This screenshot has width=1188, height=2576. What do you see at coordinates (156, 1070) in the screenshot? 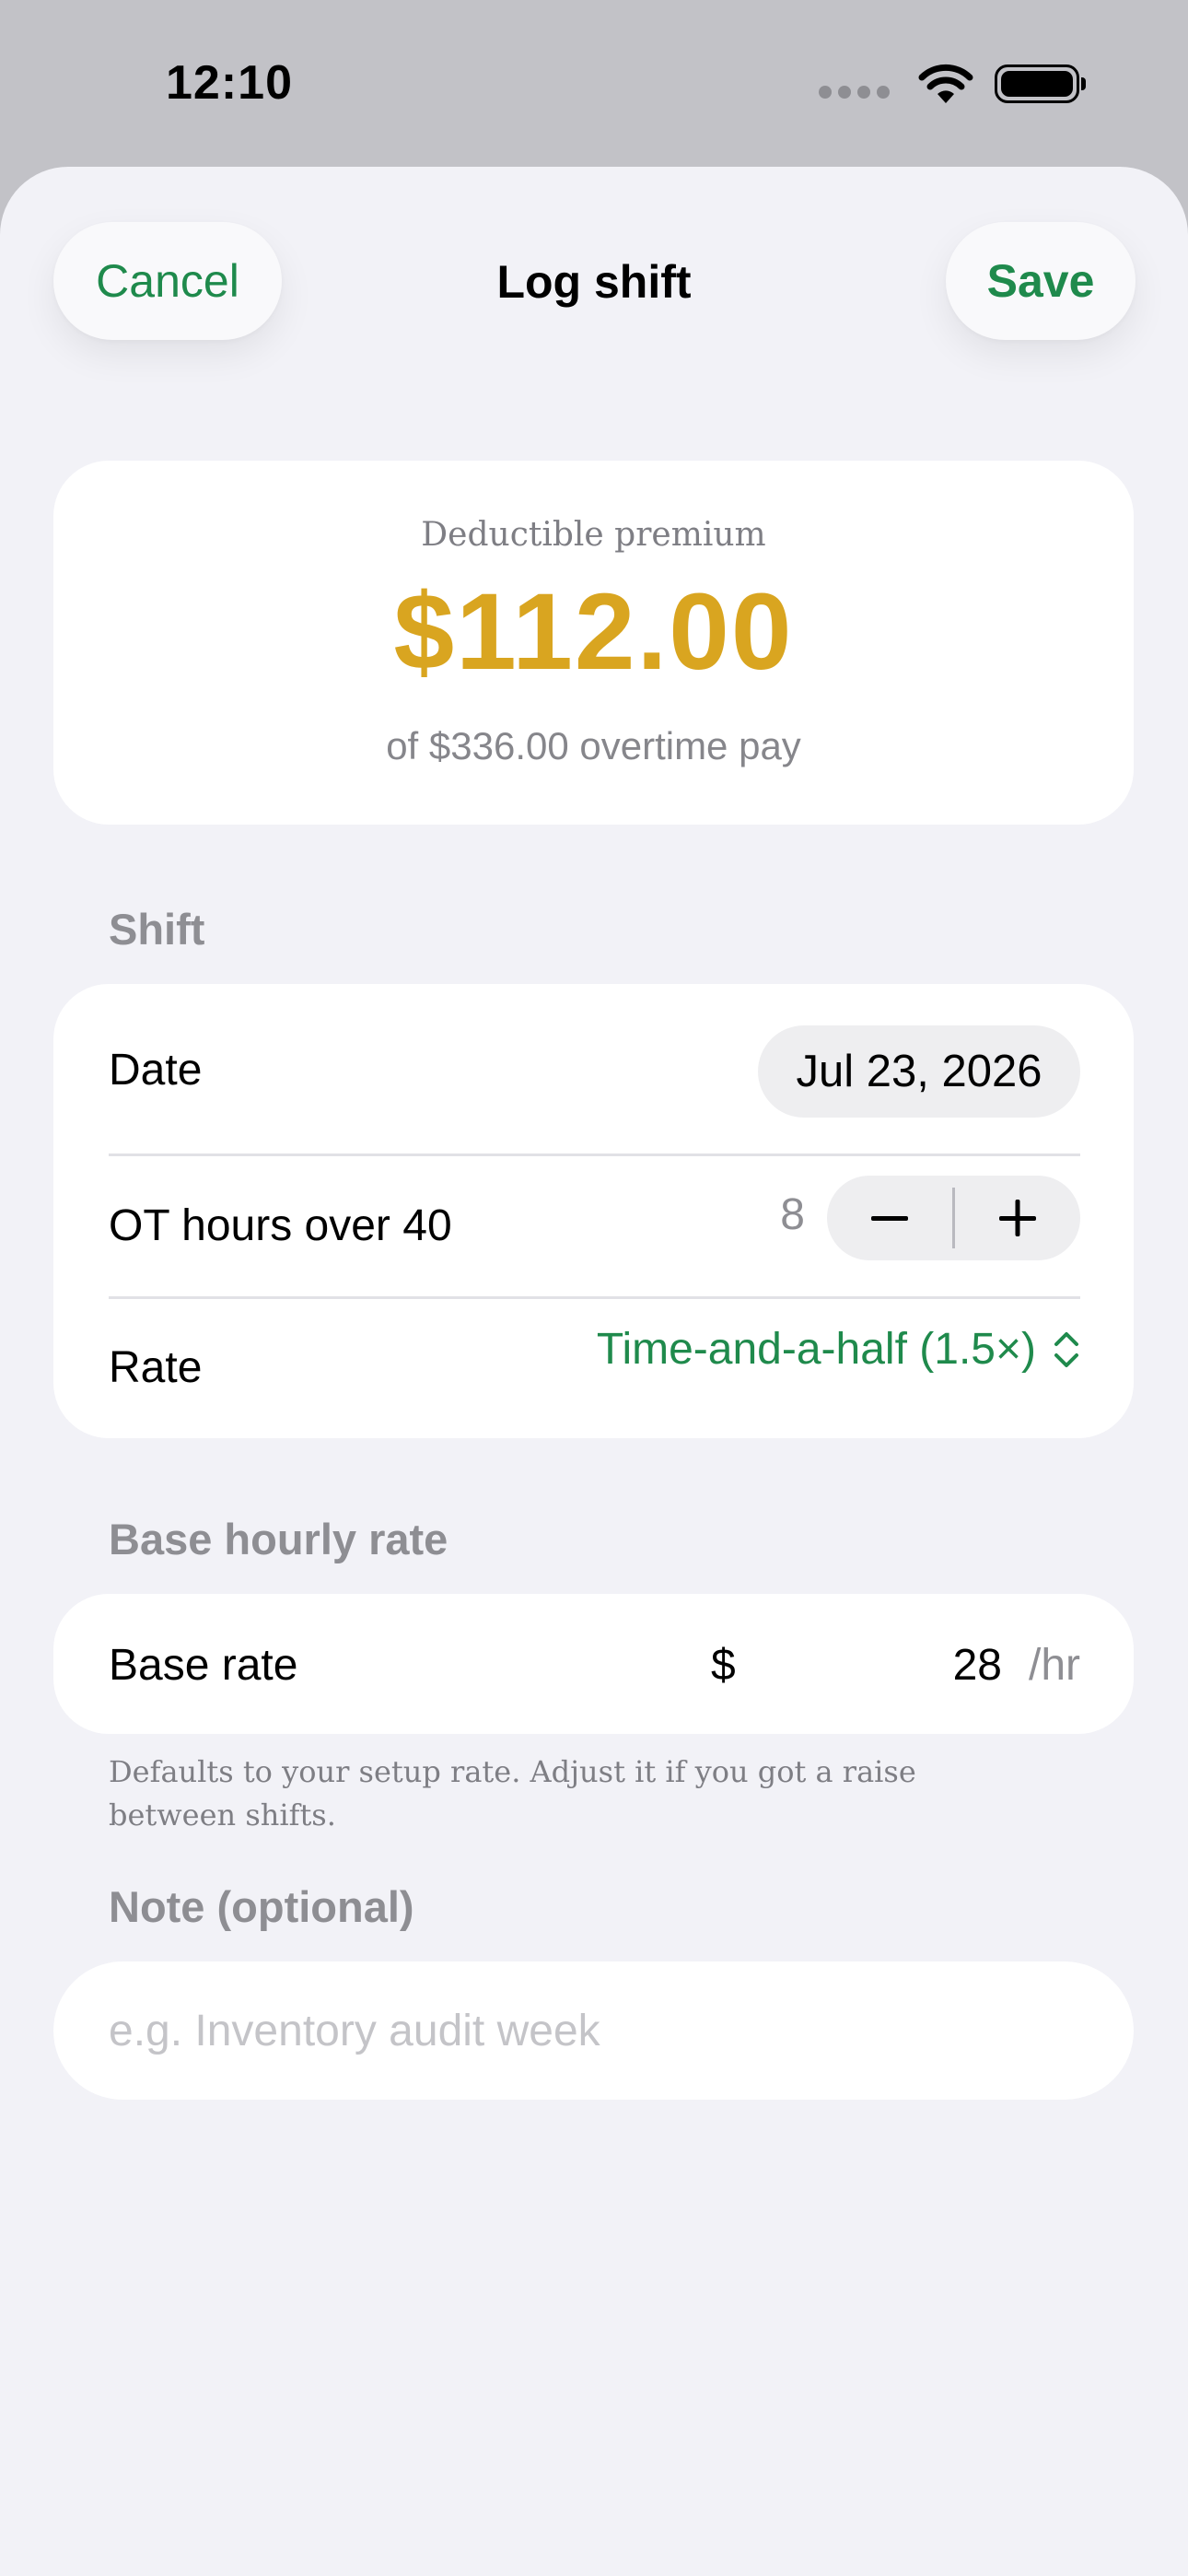
I see `date-label: Date` at bounding box center [156, 1070].